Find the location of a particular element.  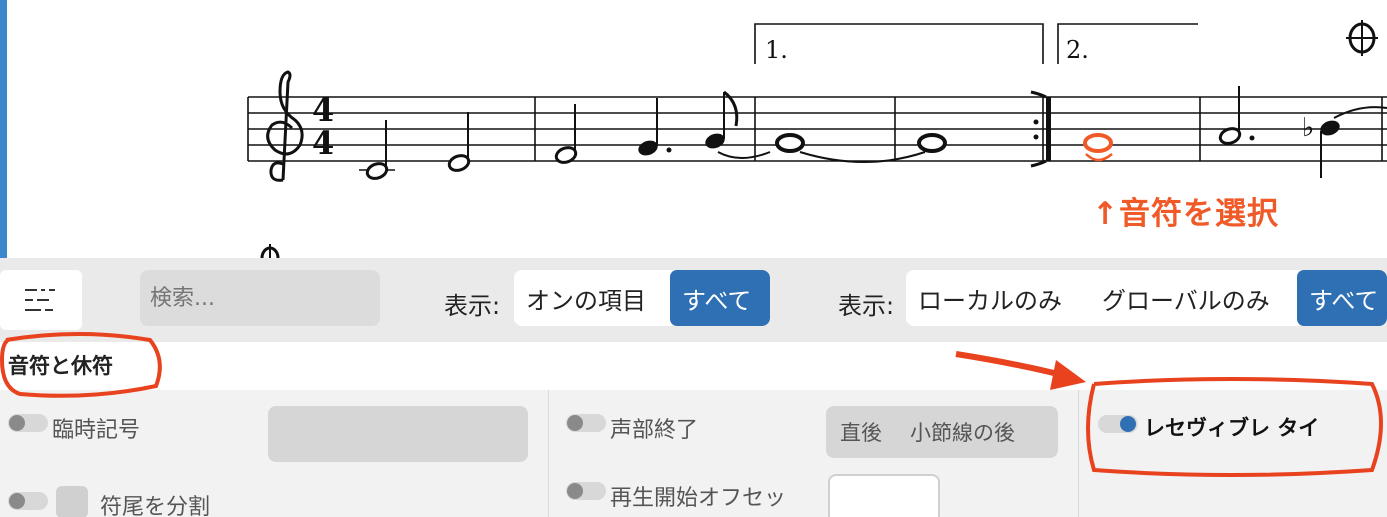

laissez-vibrer-toggle is located at coordinates (1118, 424).